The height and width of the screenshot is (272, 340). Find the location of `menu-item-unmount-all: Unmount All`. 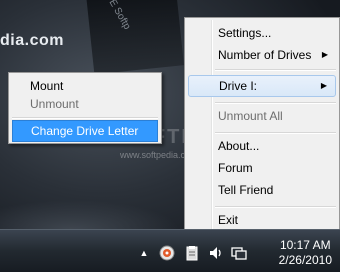

menu-item-unmount-all: Unmount All is located at coordinates (262, 116).